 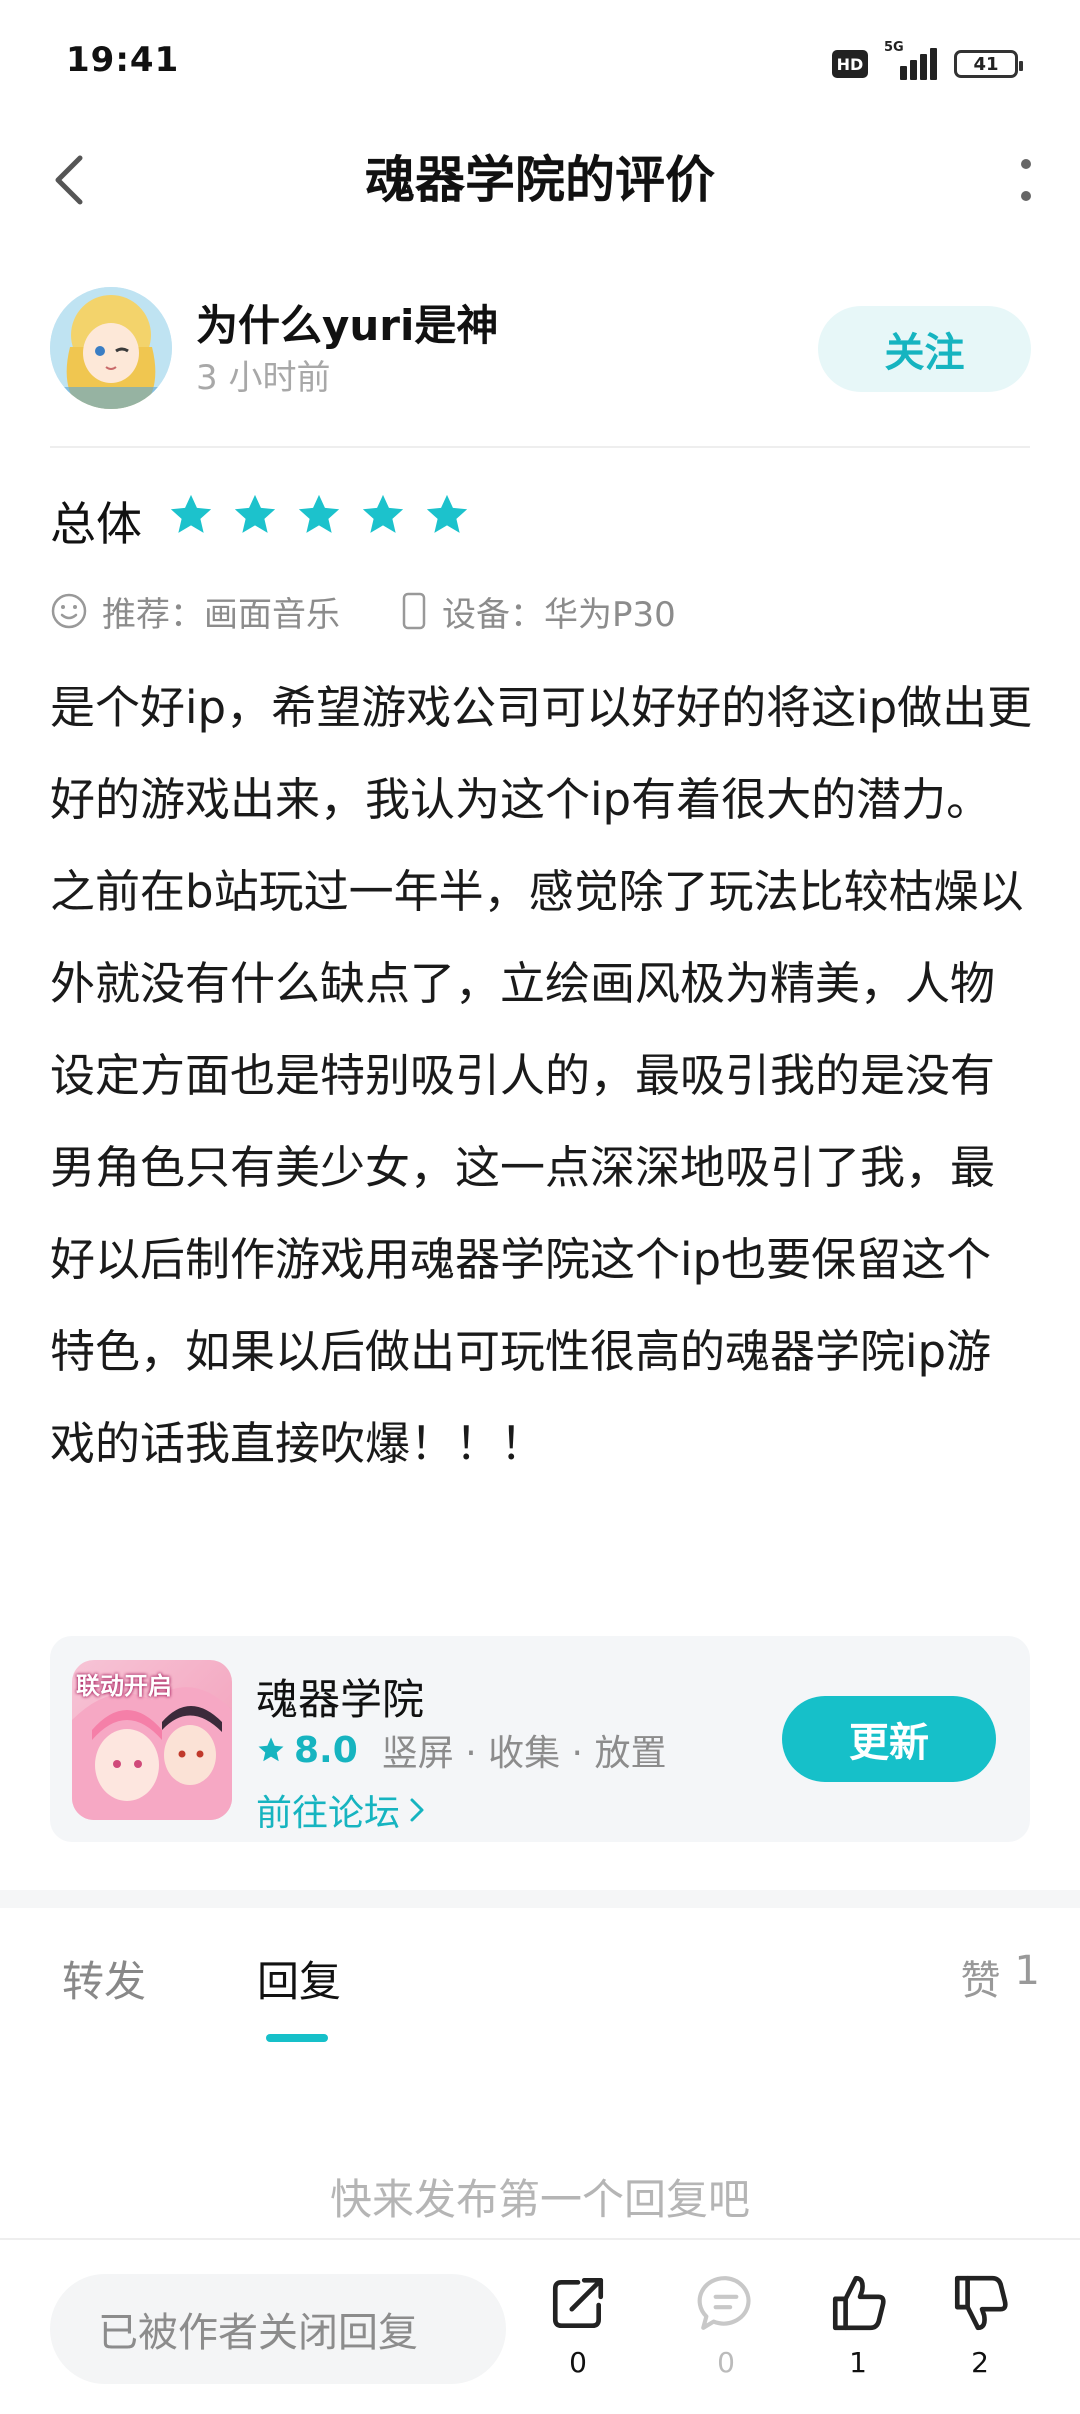 What do you see at coordinates (263, 378) in the screenshot?
I see `post-time: 3 小时前` at bounding box center [263, 378].